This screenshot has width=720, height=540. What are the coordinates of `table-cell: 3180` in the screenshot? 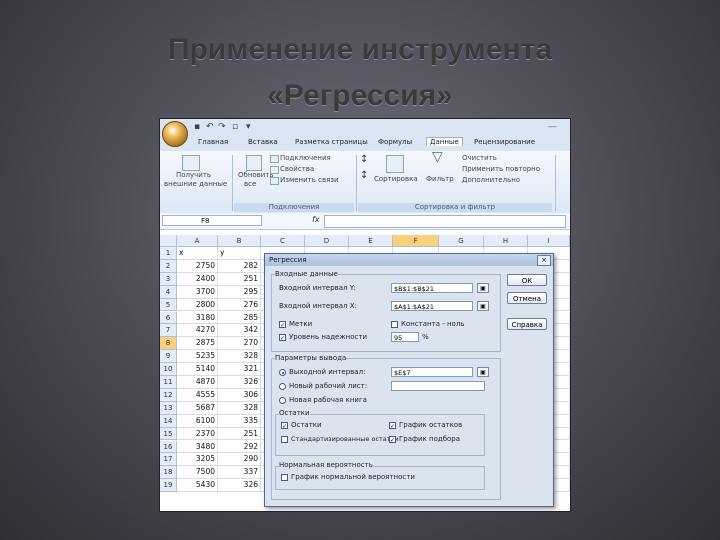 It's located at (197, 318).